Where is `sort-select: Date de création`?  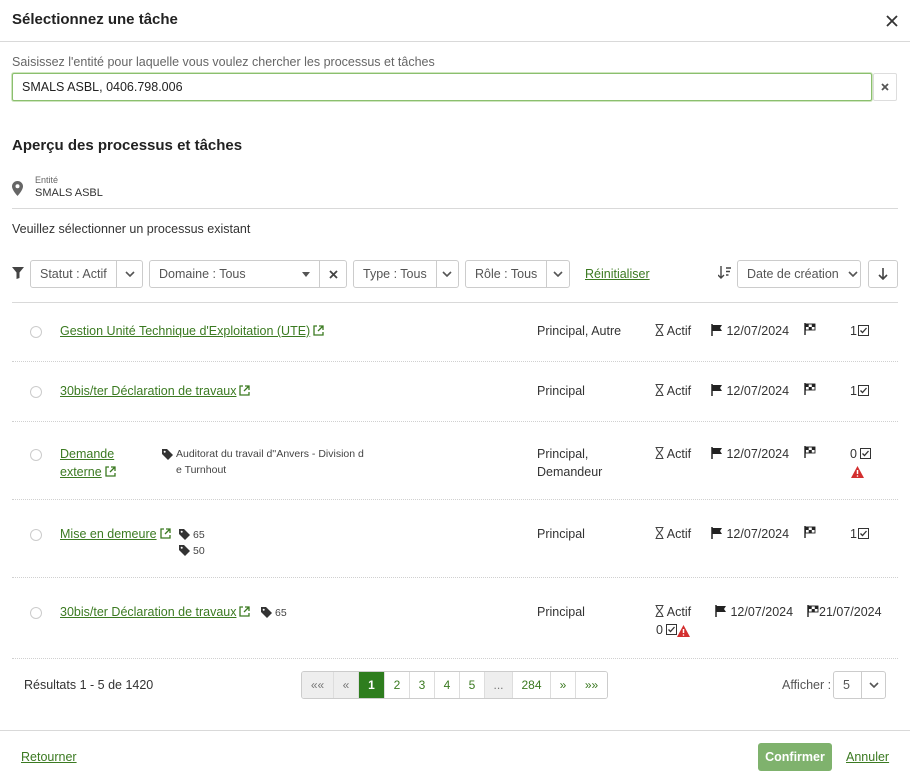
sort-select: Date de création is located at coordinates (799, 274).